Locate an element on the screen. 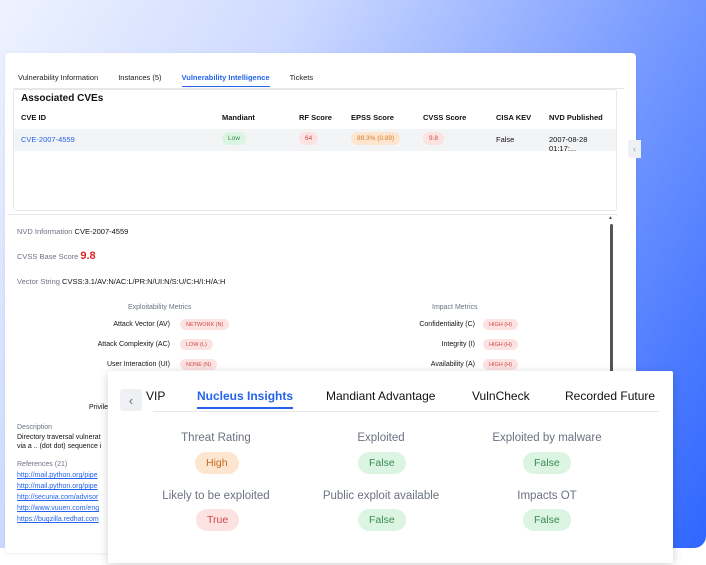 The image size is (706, 565). reference-link: http://www.vuuen.com/eng is located at coordinates (58, 508).